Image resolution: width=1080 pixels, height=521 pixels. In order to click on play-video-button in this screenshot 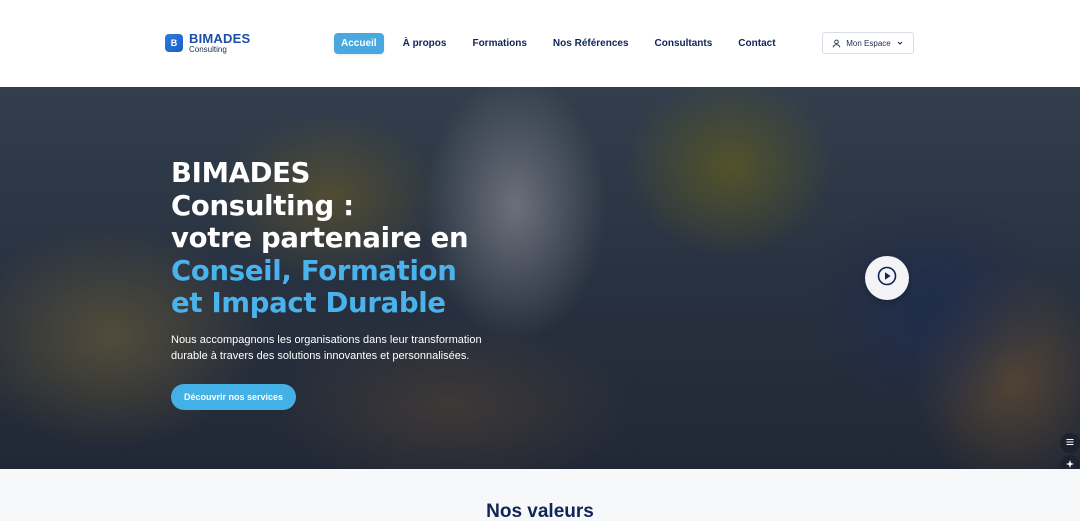, I will do `click(887, 278)`.